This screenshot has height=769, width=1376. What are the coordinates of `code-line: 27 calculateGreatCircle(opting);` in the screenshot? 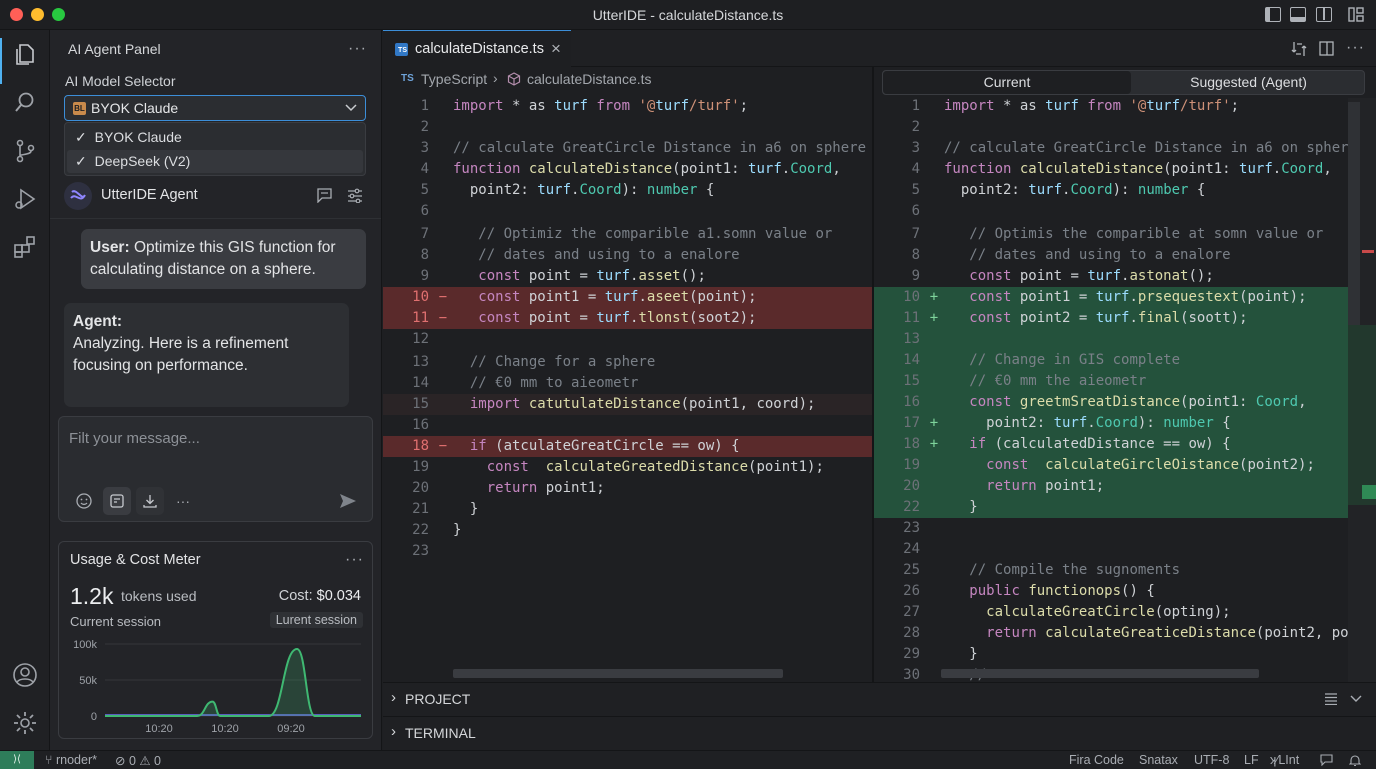 It's located at (1111, 612).